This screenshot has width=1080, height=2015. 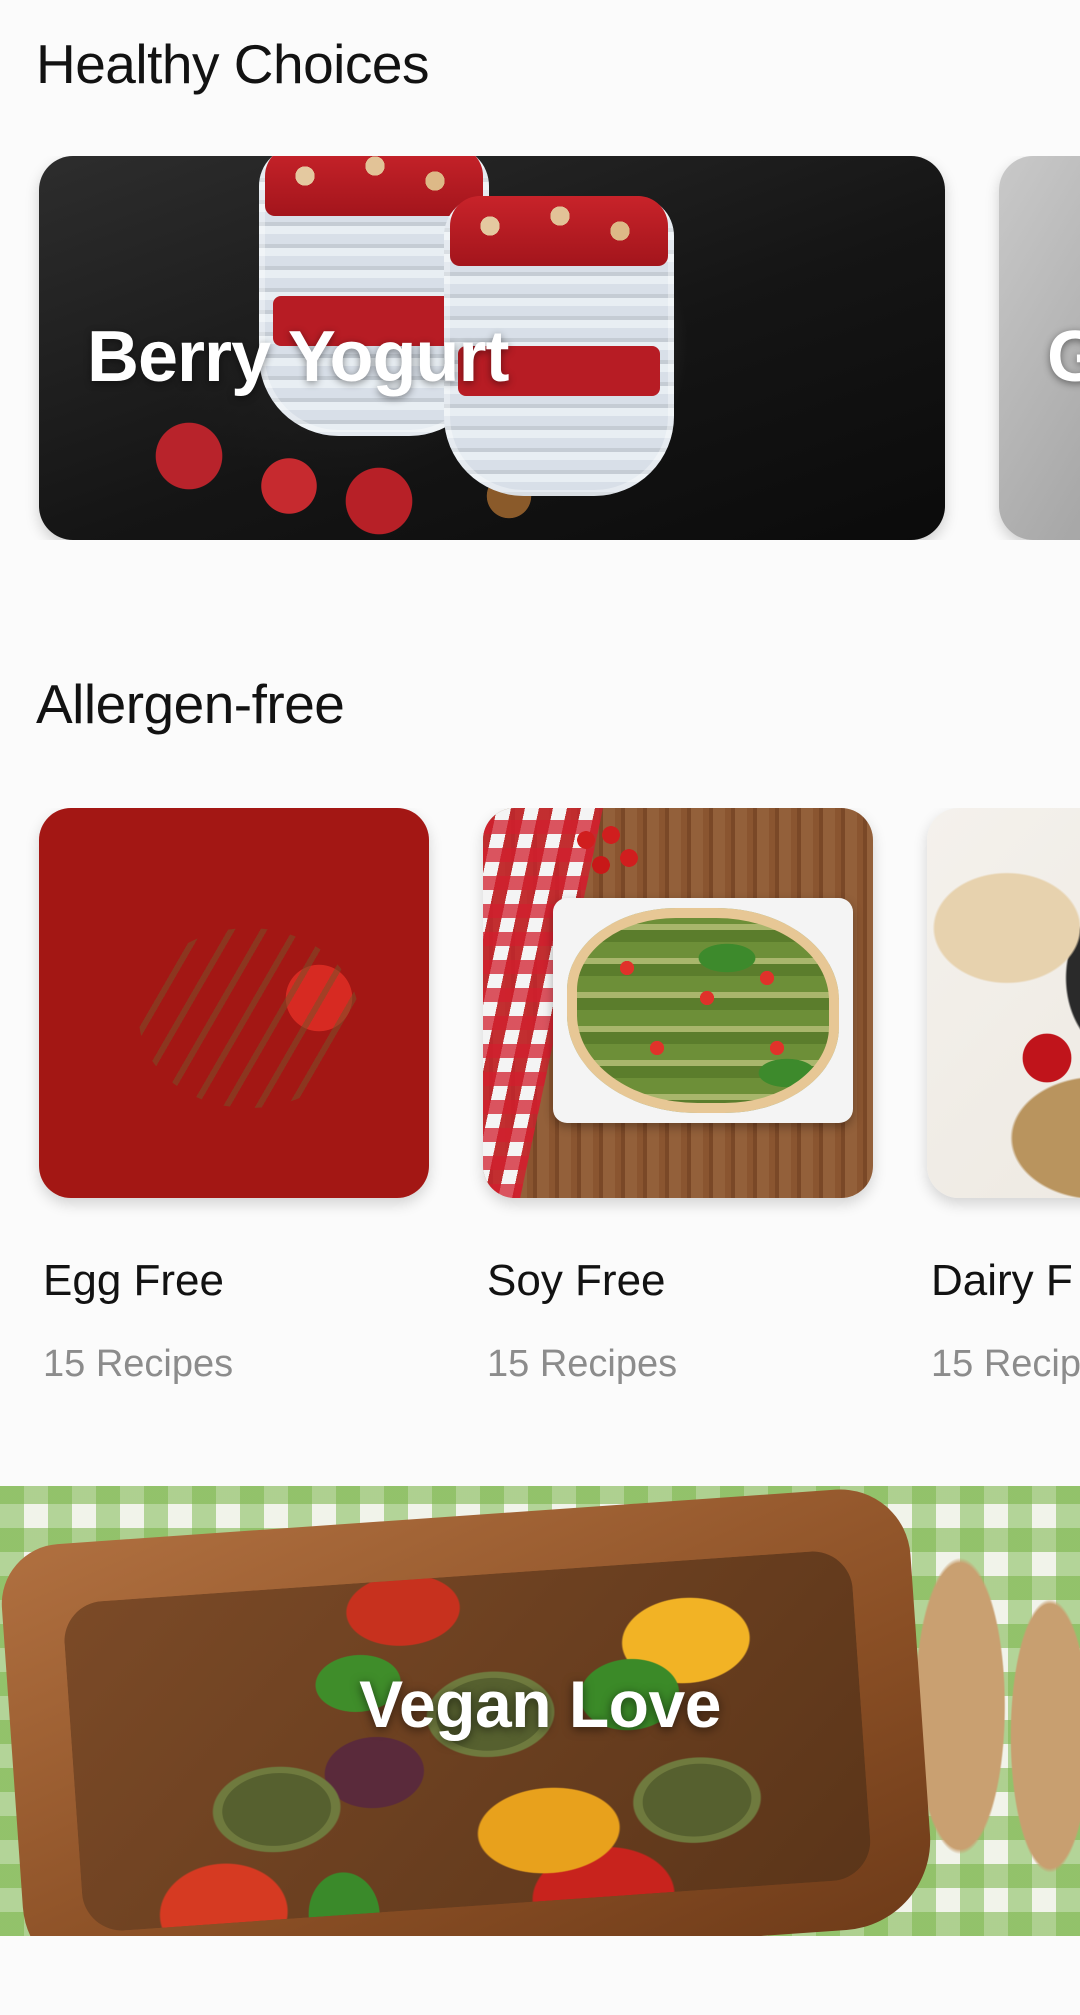 I want to click on recipe-card-title: Berry Yogurt, so click(x=298, y=357).